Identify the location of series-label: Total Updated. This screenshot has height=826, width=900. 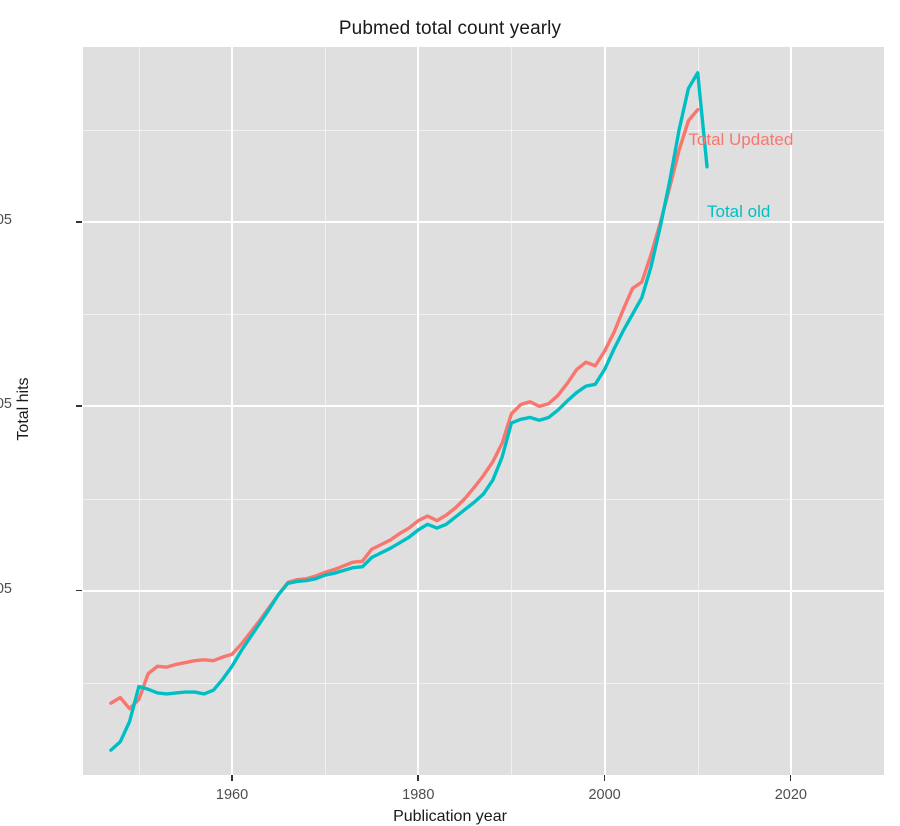
(741, 139).